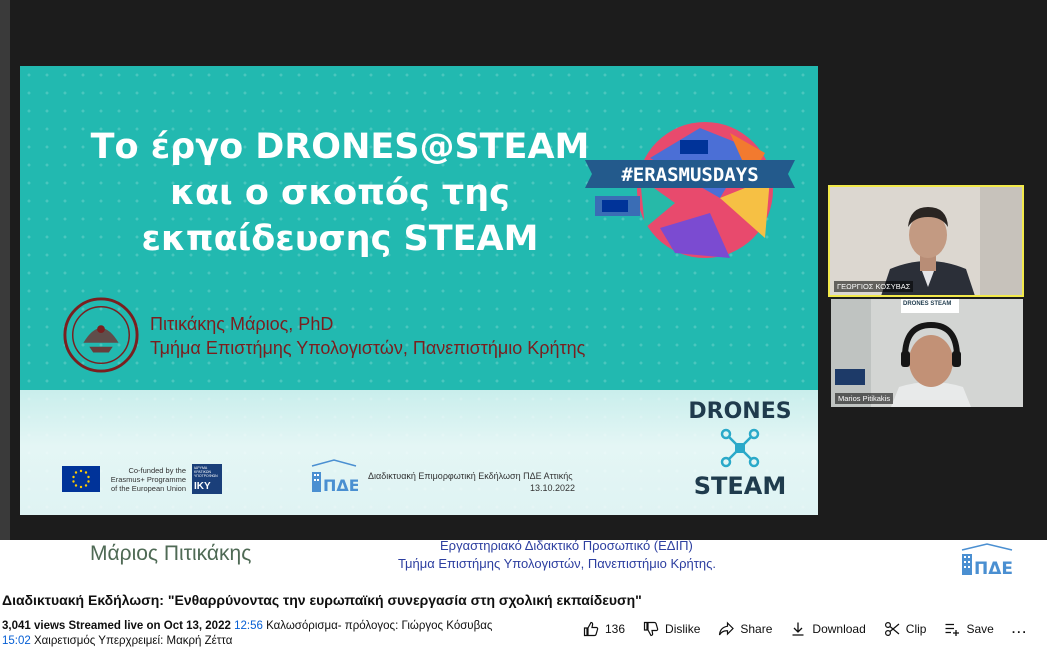  I want to click on chapter-title: Χαιρετισμός Υπερχρειμεί: Μακρή Ζέττα, so click(133, 641).